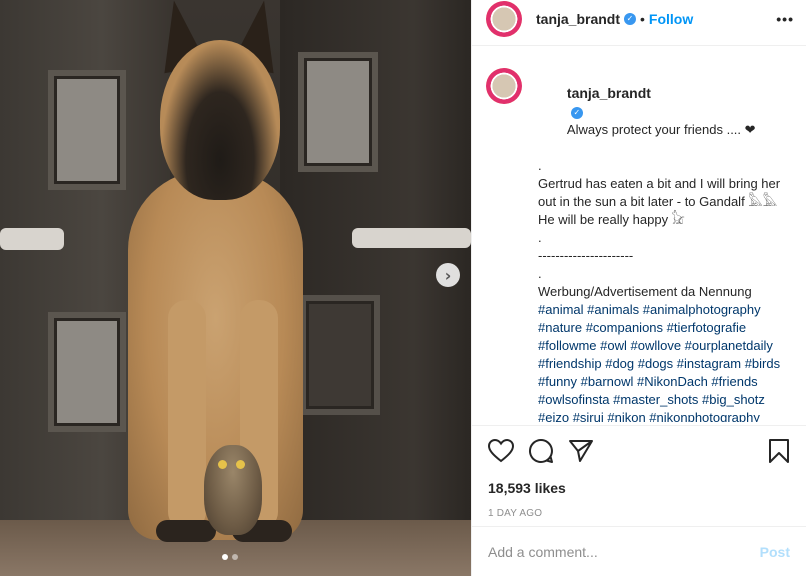 This screenshot has height=576, width=806. What do you see at coordinates (779, 451) in the screenshot?
I see `bookmark-icon` at bounding box center [779, 451].